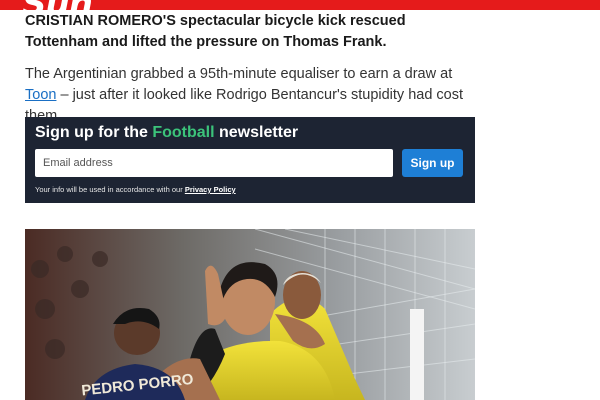 The image size is (600, 400). Describe the element at coordinates (432, 163) in the screenshot. I see `signup-button: Sign up` at that location.